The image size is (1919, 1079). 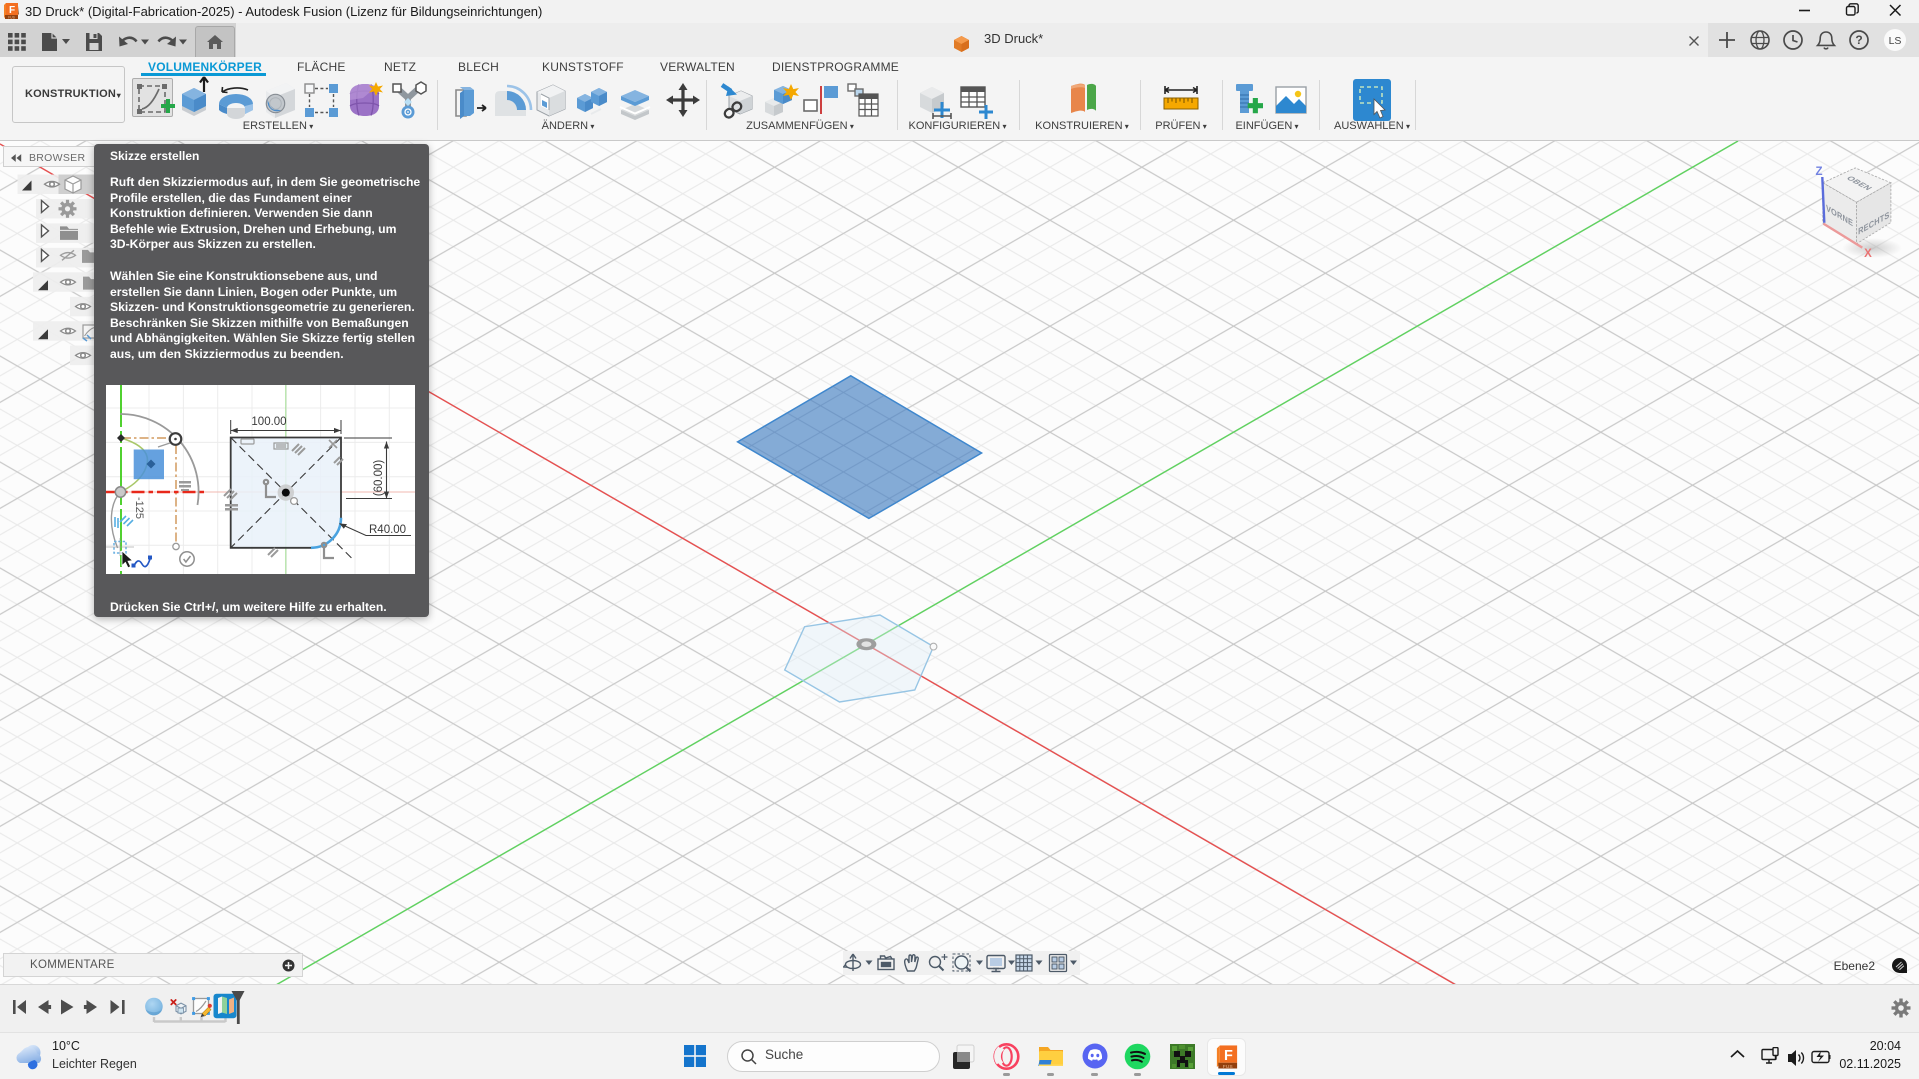 What do you see at coordinates (387, 530) in the screenshot?
I see `svg-text: R40.00` at bounding box center [387, 530].